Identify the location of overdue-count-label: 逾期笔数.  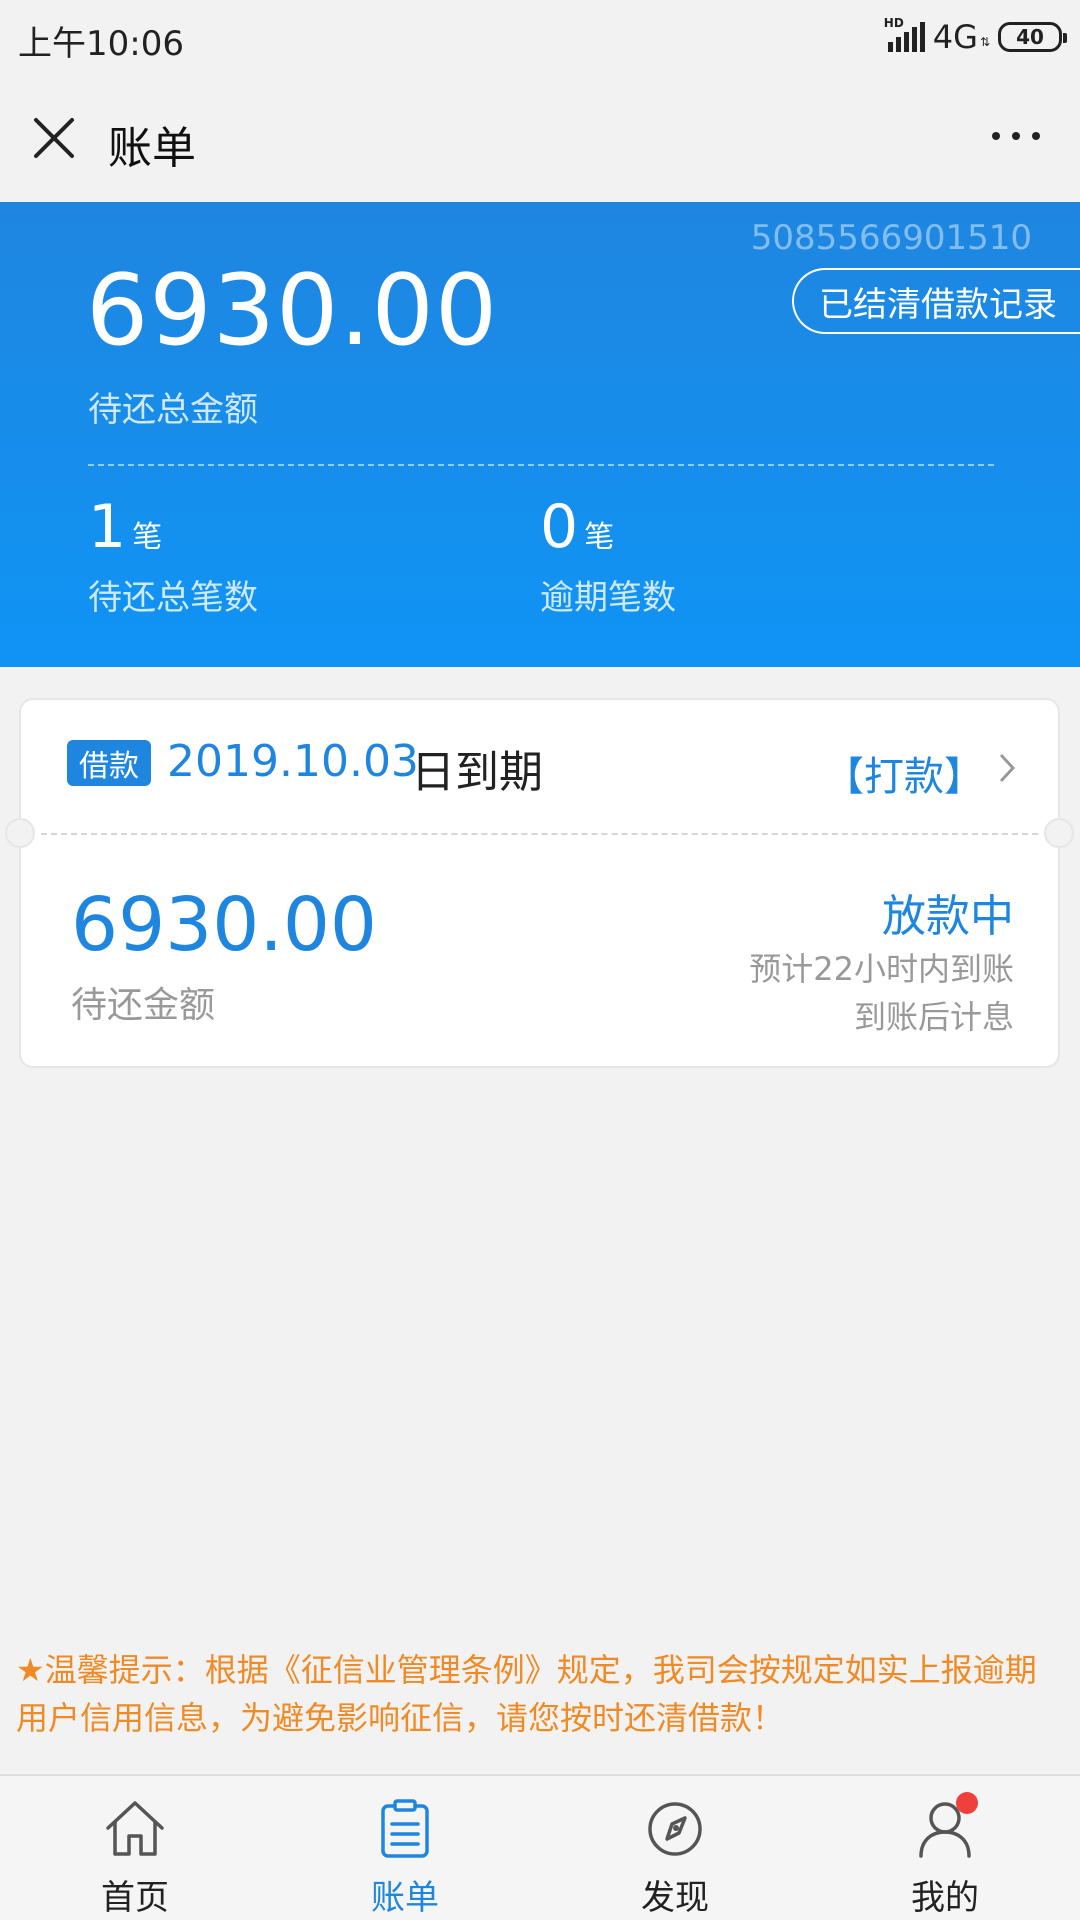
(608, 598).